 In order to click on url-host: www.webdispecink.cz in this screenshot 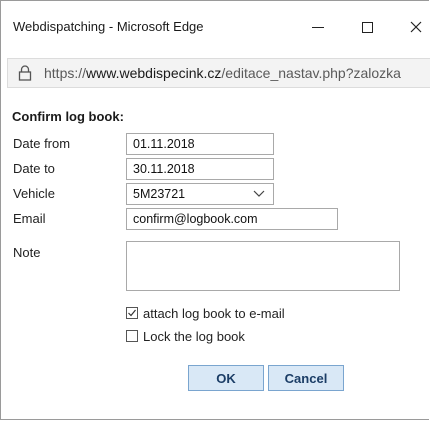, I will do `click(154, 73)`.